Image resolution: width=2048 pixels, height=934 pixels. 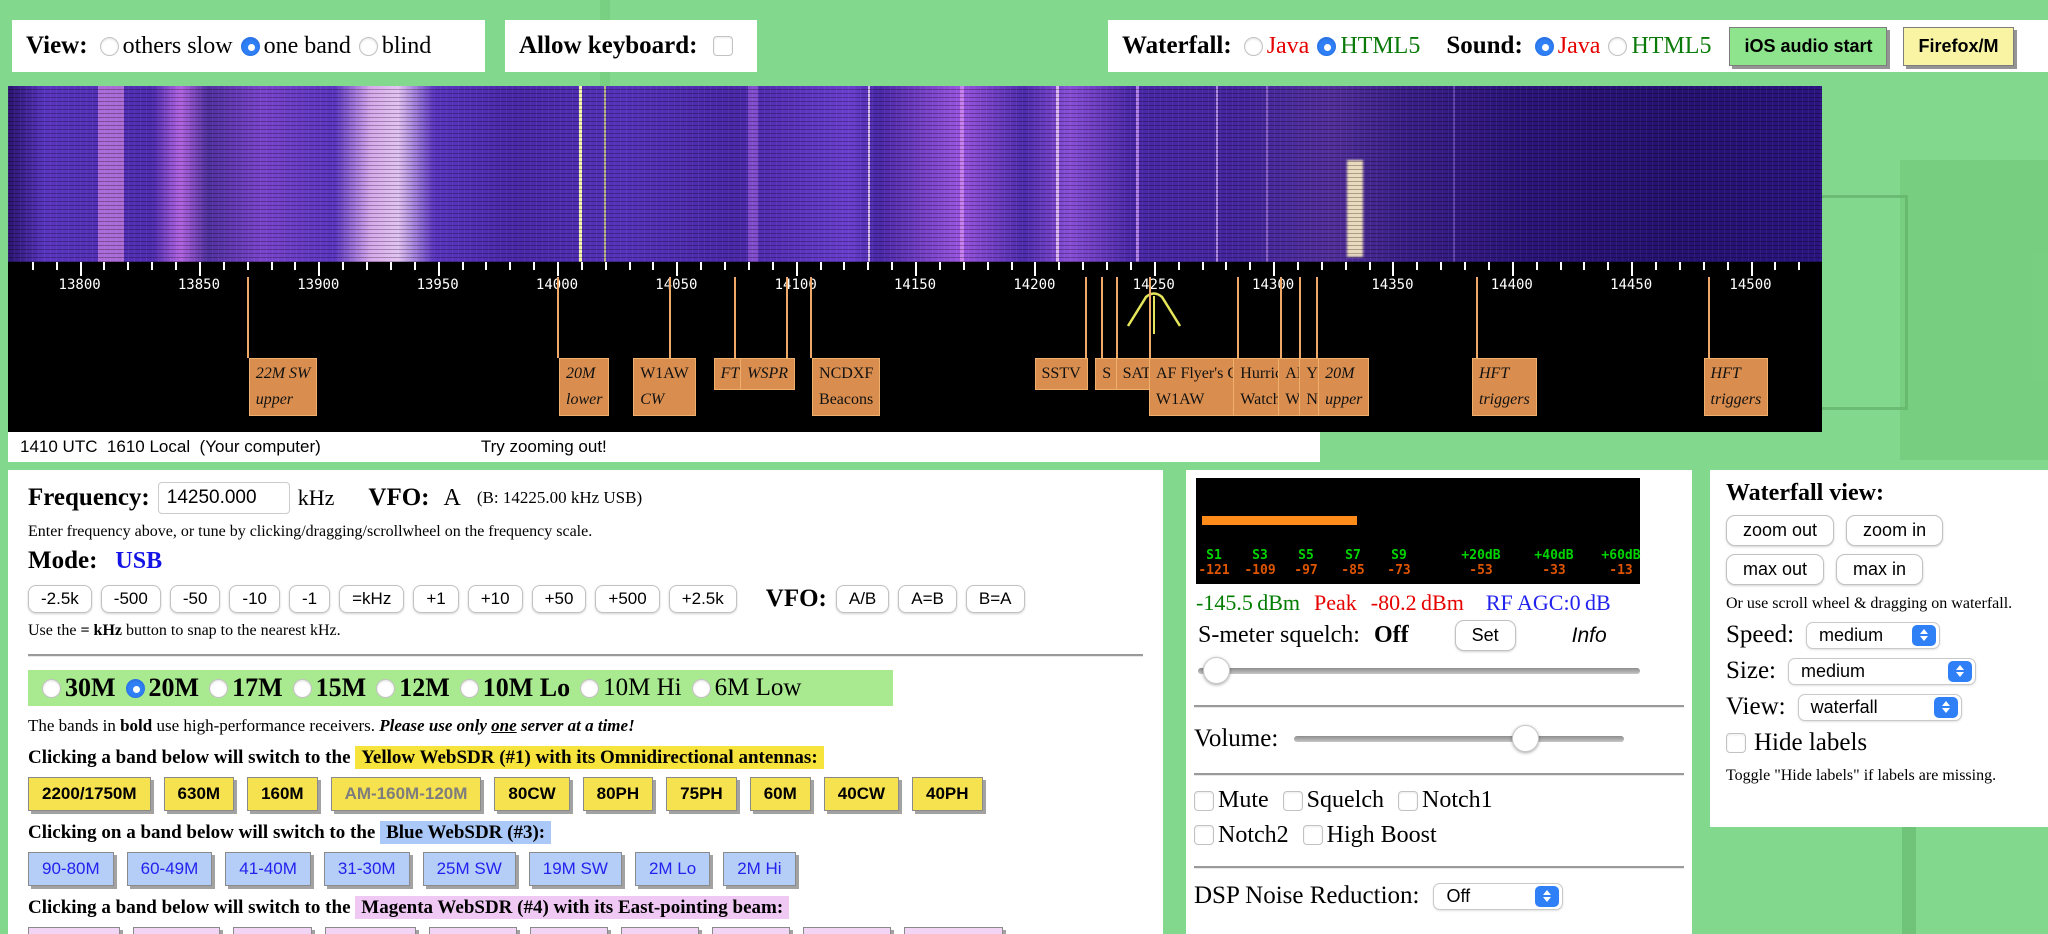 I want to click on view-select: waterfall, so click(x=1879, y=707).